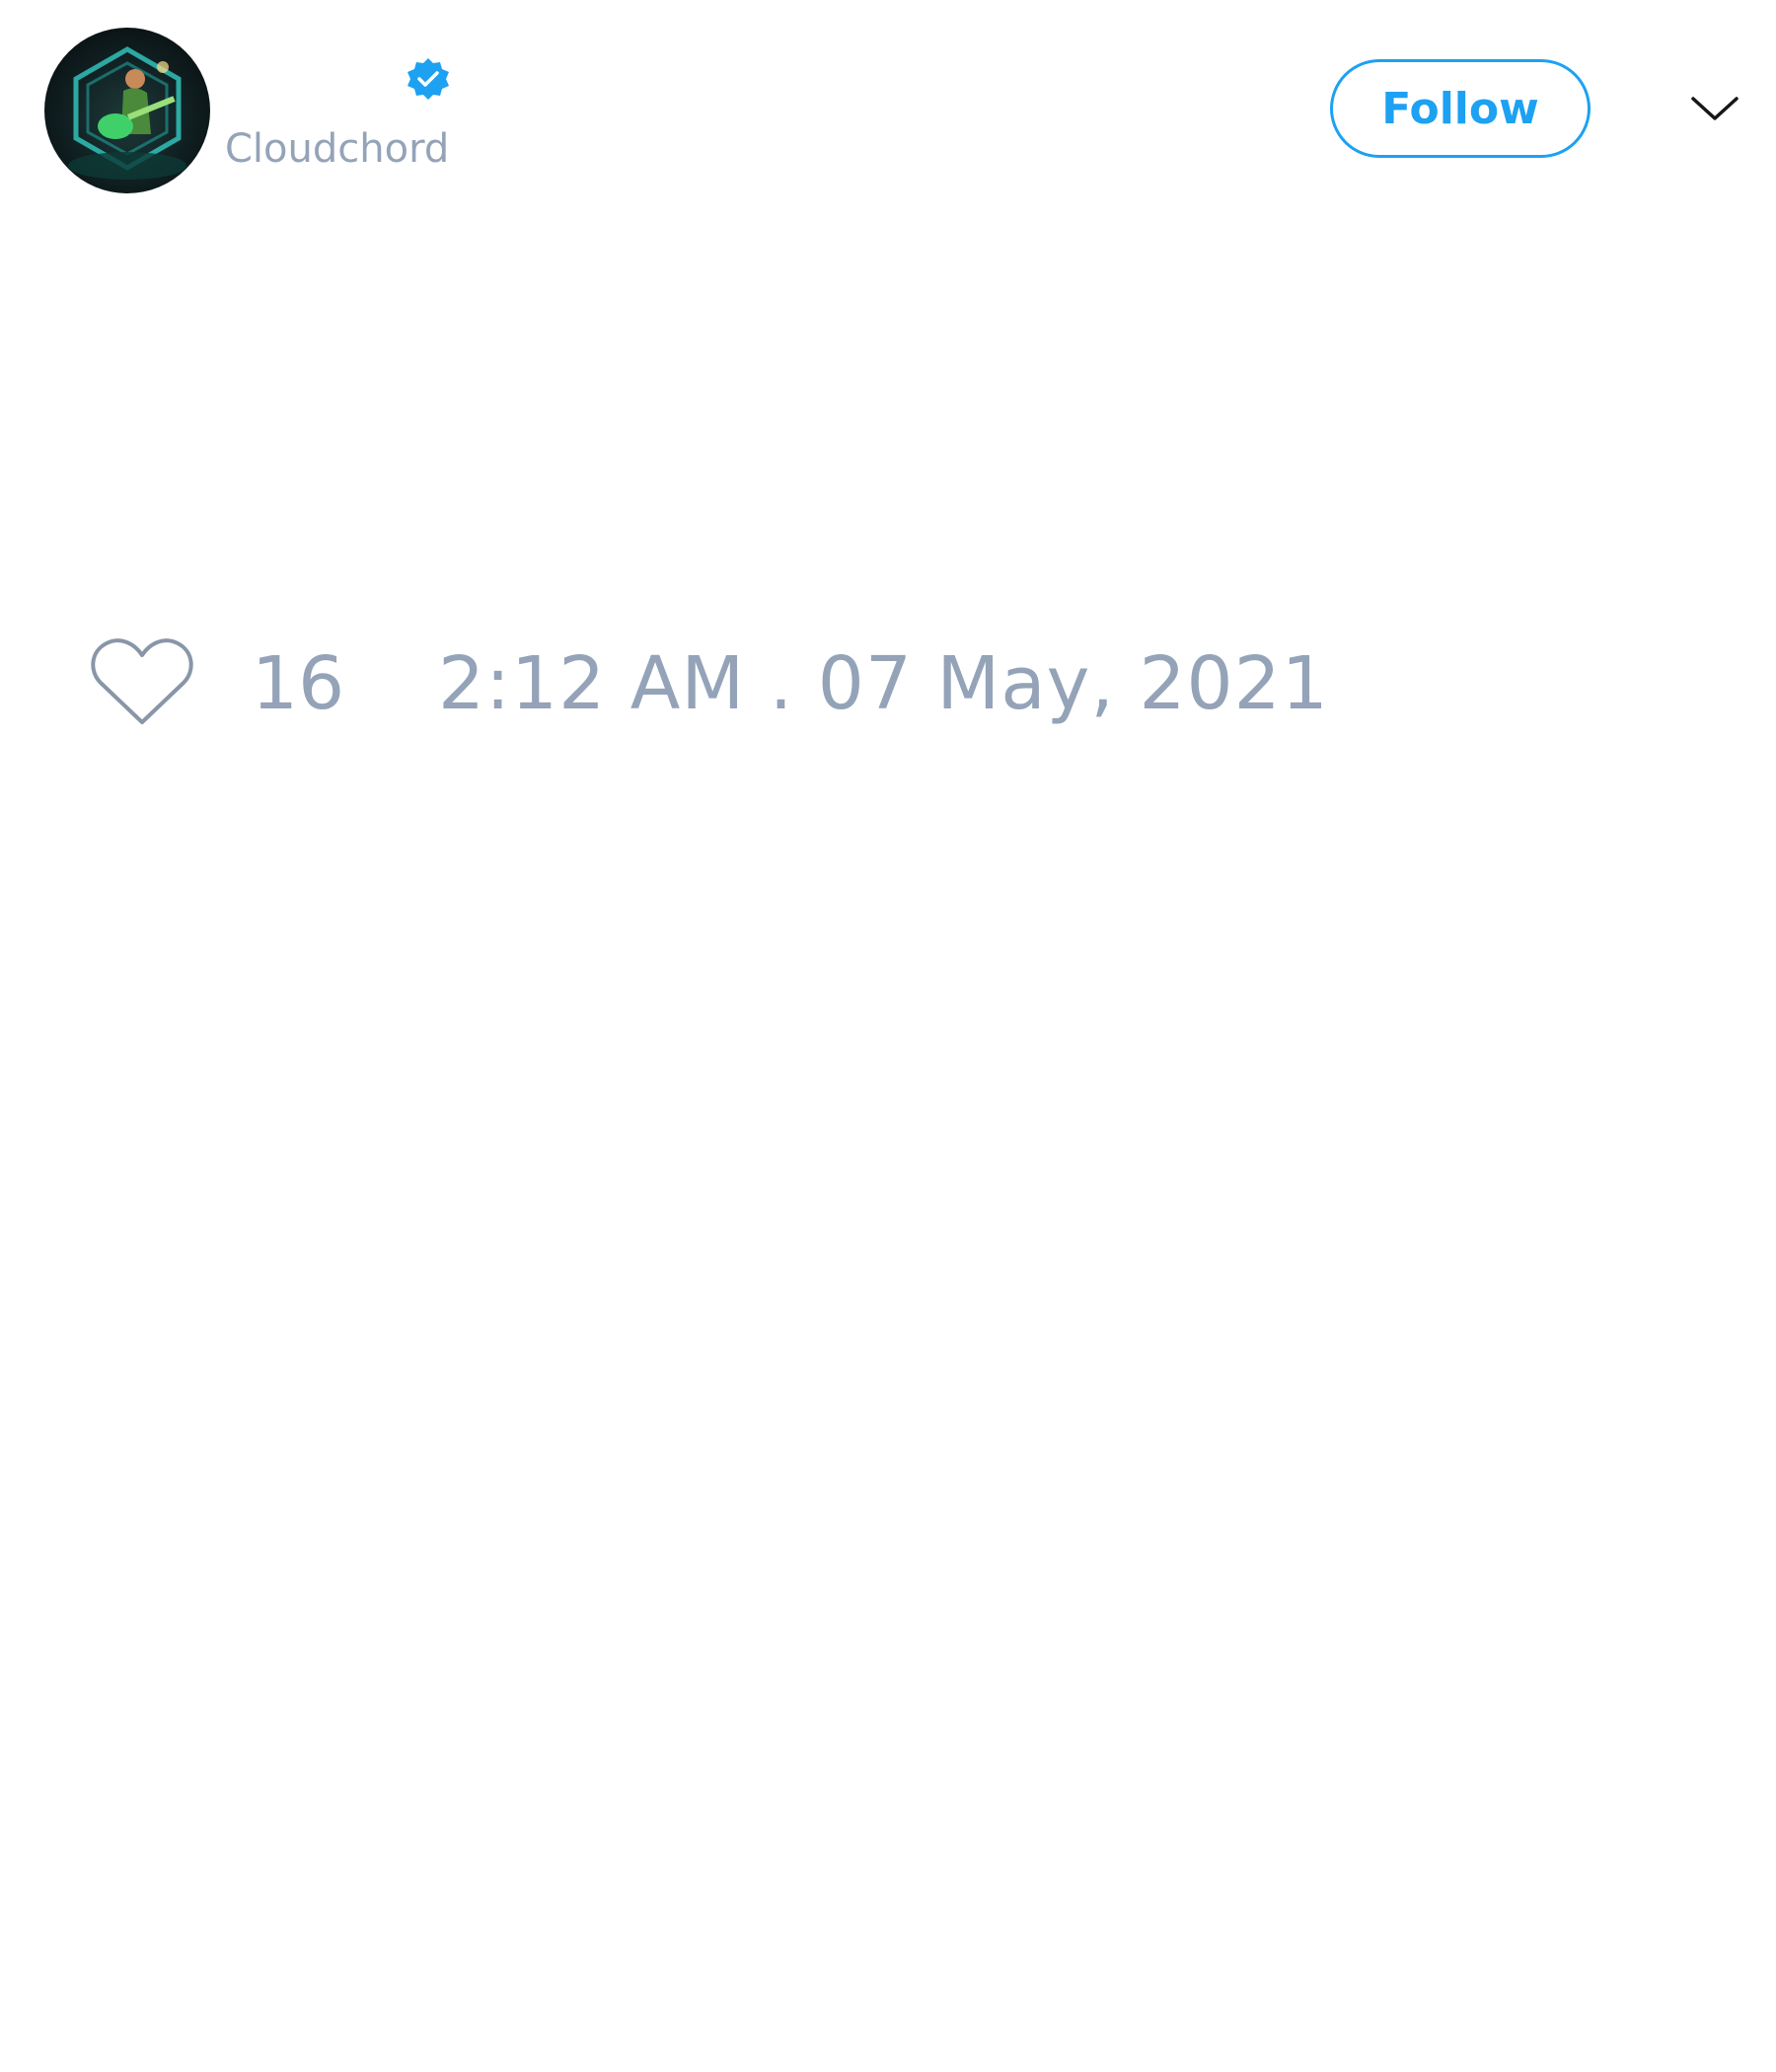 The height and width of the screenshot is (2072, 1776). I want to click on like-count: 16, so click(298, 684).